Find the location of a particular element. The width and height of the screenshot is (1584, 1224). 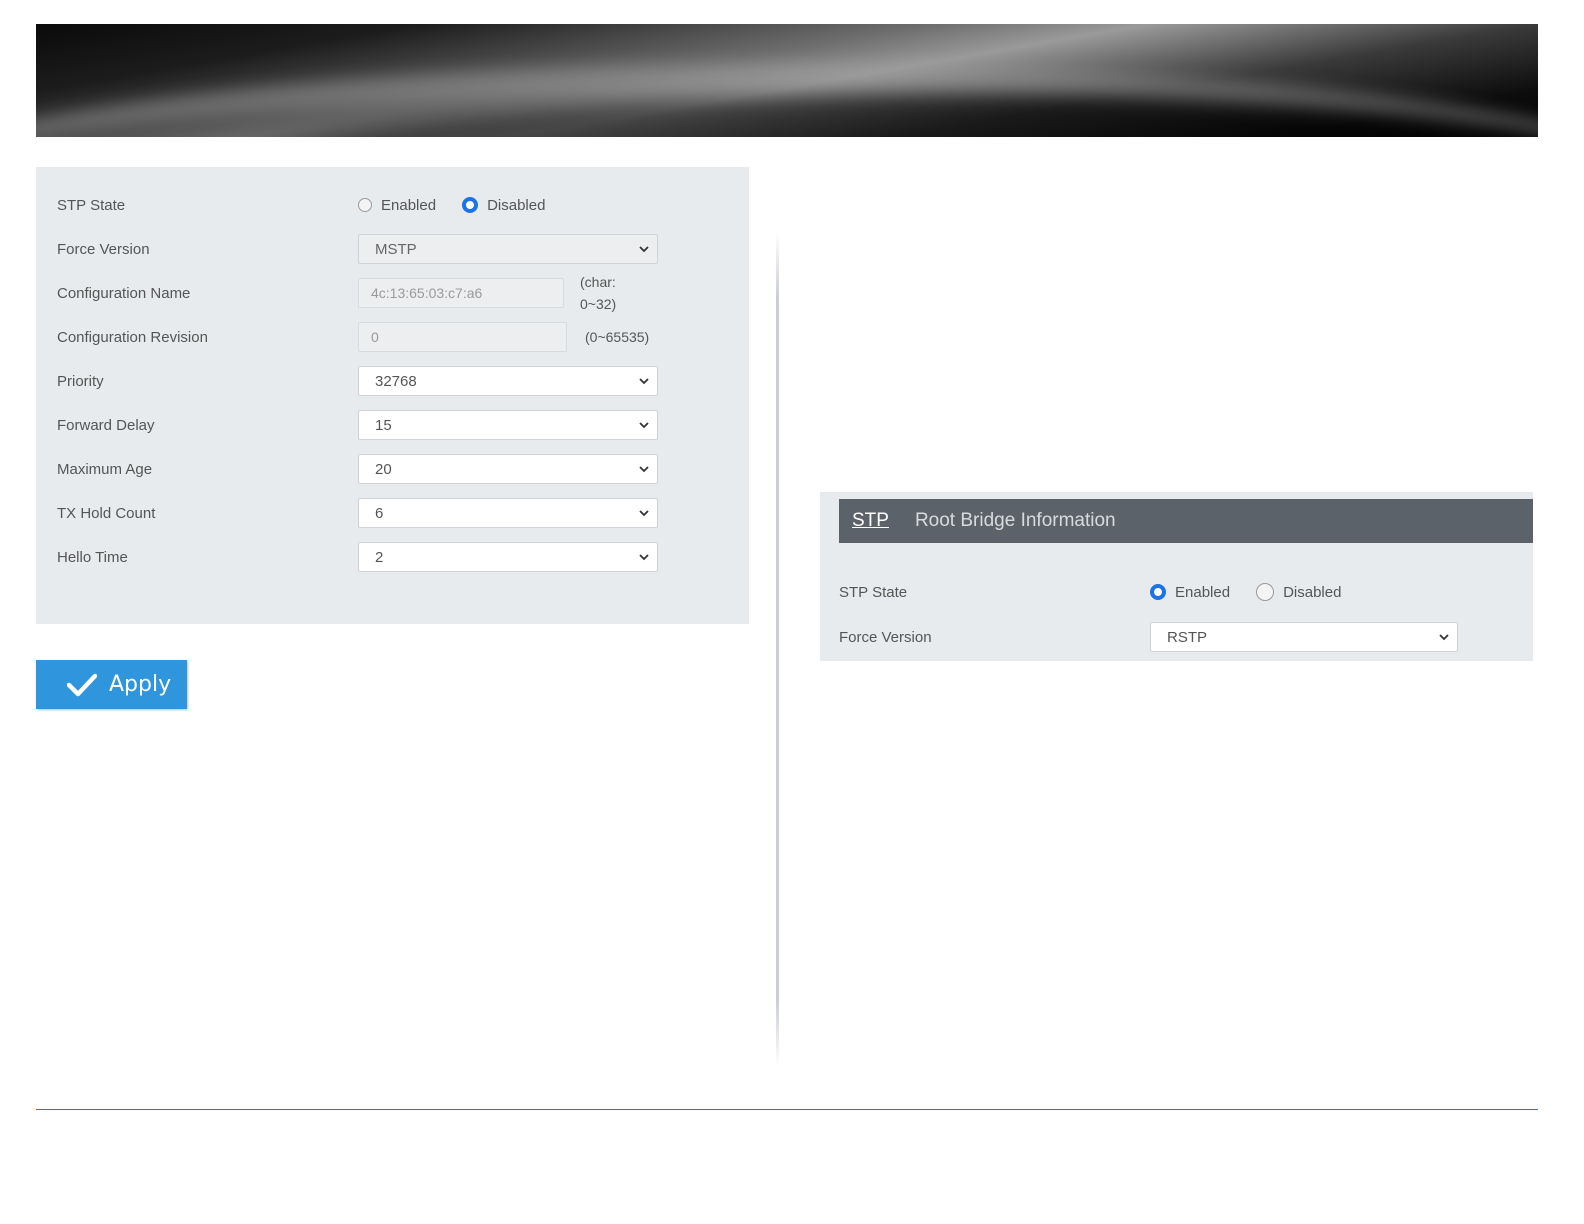

hello-time-value: 2 is located at coordinates (379, 557).